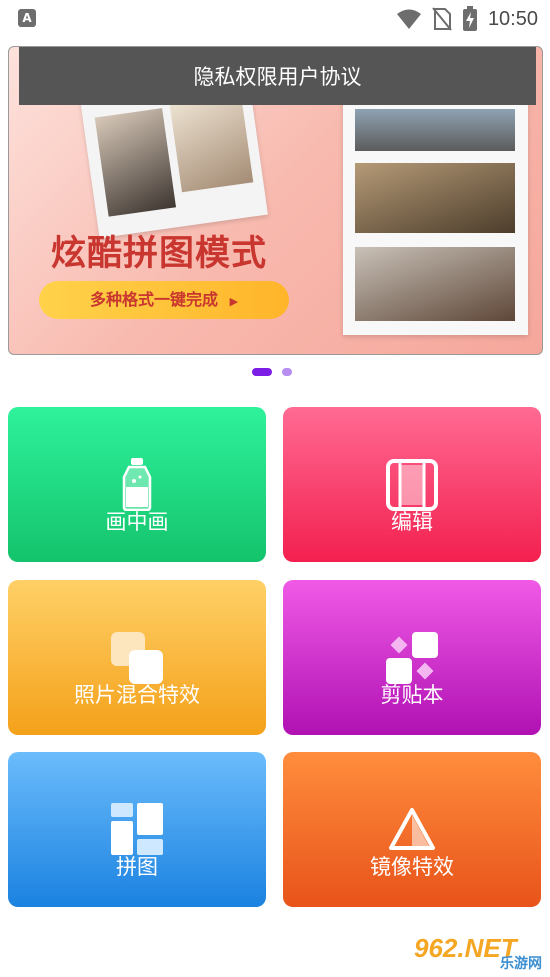 This screenshot has width=550, height=977. What do you see at coordinates (469, 18) in the screenshot?
I see `battery-charging-icon` at bounding box center [469, 18].